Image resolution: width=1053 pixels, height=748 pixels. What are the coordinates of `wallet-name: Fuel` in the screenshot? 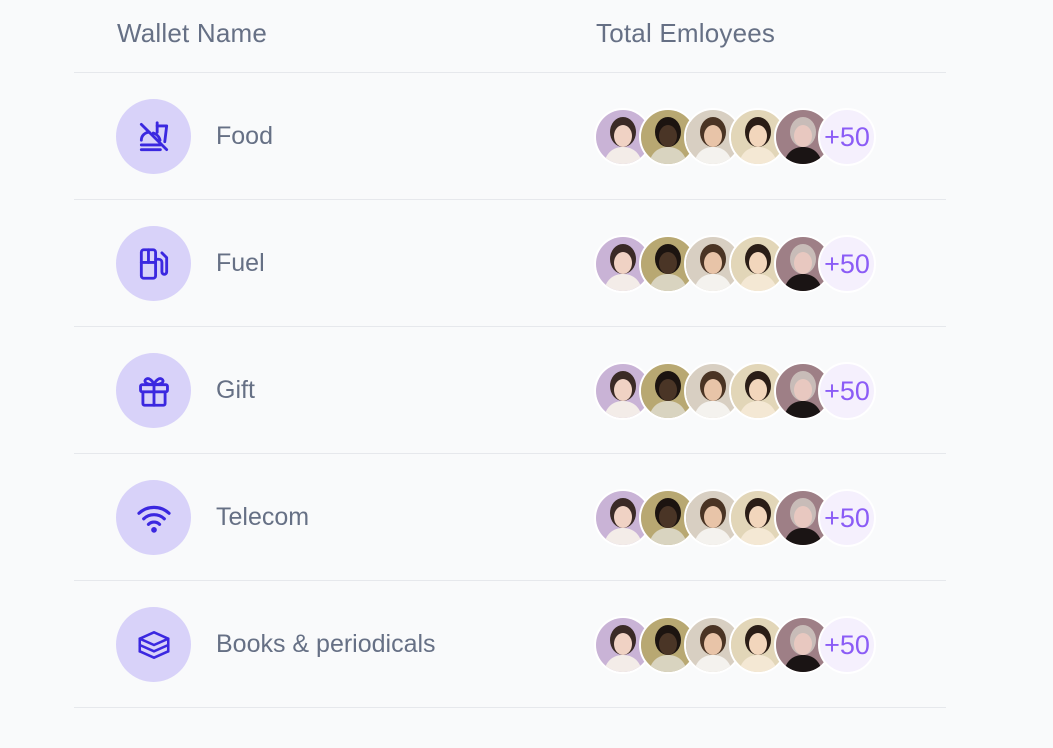 It's located at (240, 263).